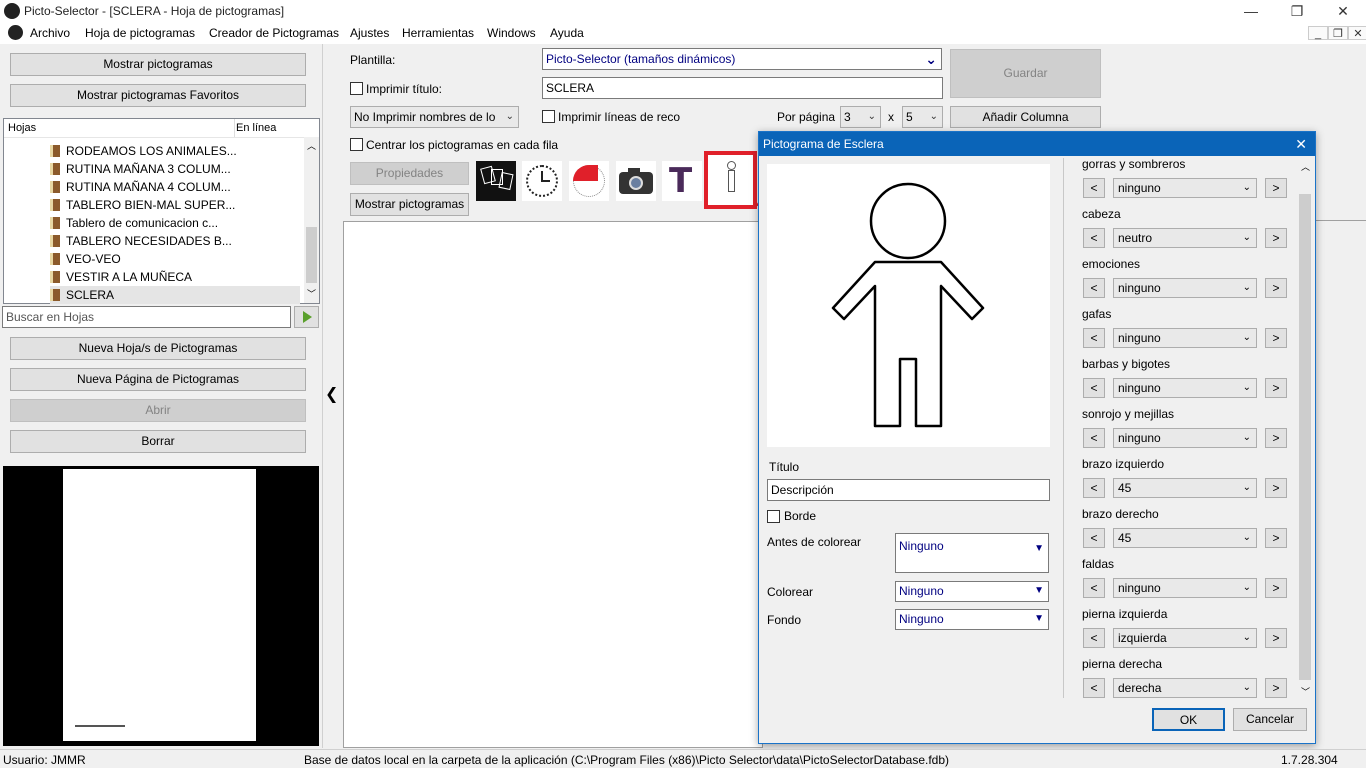 Image resolution: width=1366 pixels, height=768 pixels. I want to click on minimize-button: —, so click(1251, 11).